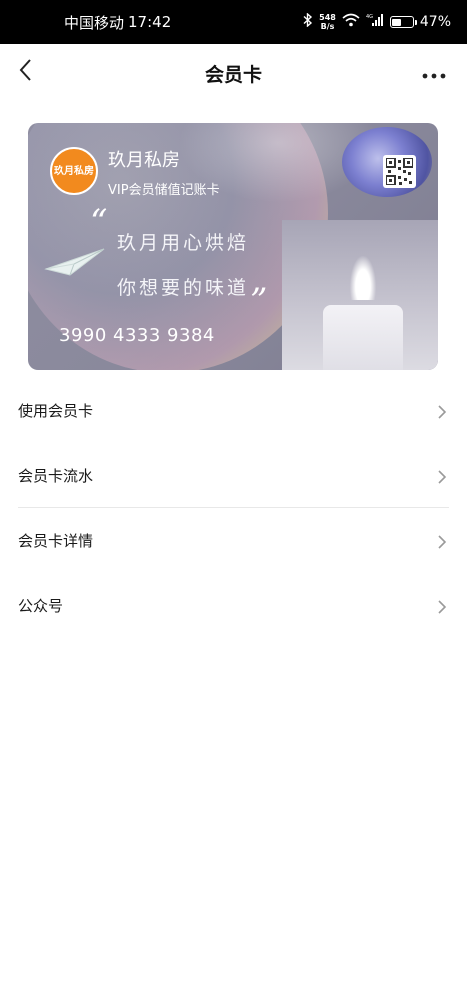 The width and height of the screenshot is (467, 1000). Describe the element at coordinates (403, 22) in the screenshot. I see `battery-icon` at that location.